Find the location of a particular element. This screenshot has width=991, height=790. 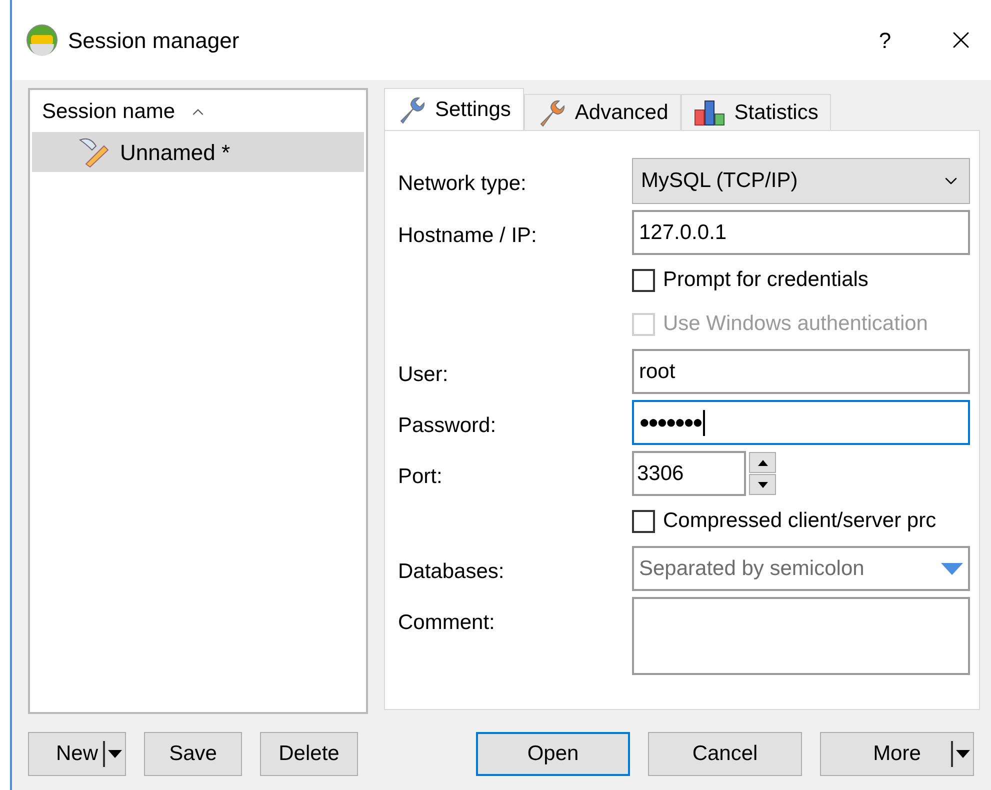

split-button: More is located at coordinates (897, 754).